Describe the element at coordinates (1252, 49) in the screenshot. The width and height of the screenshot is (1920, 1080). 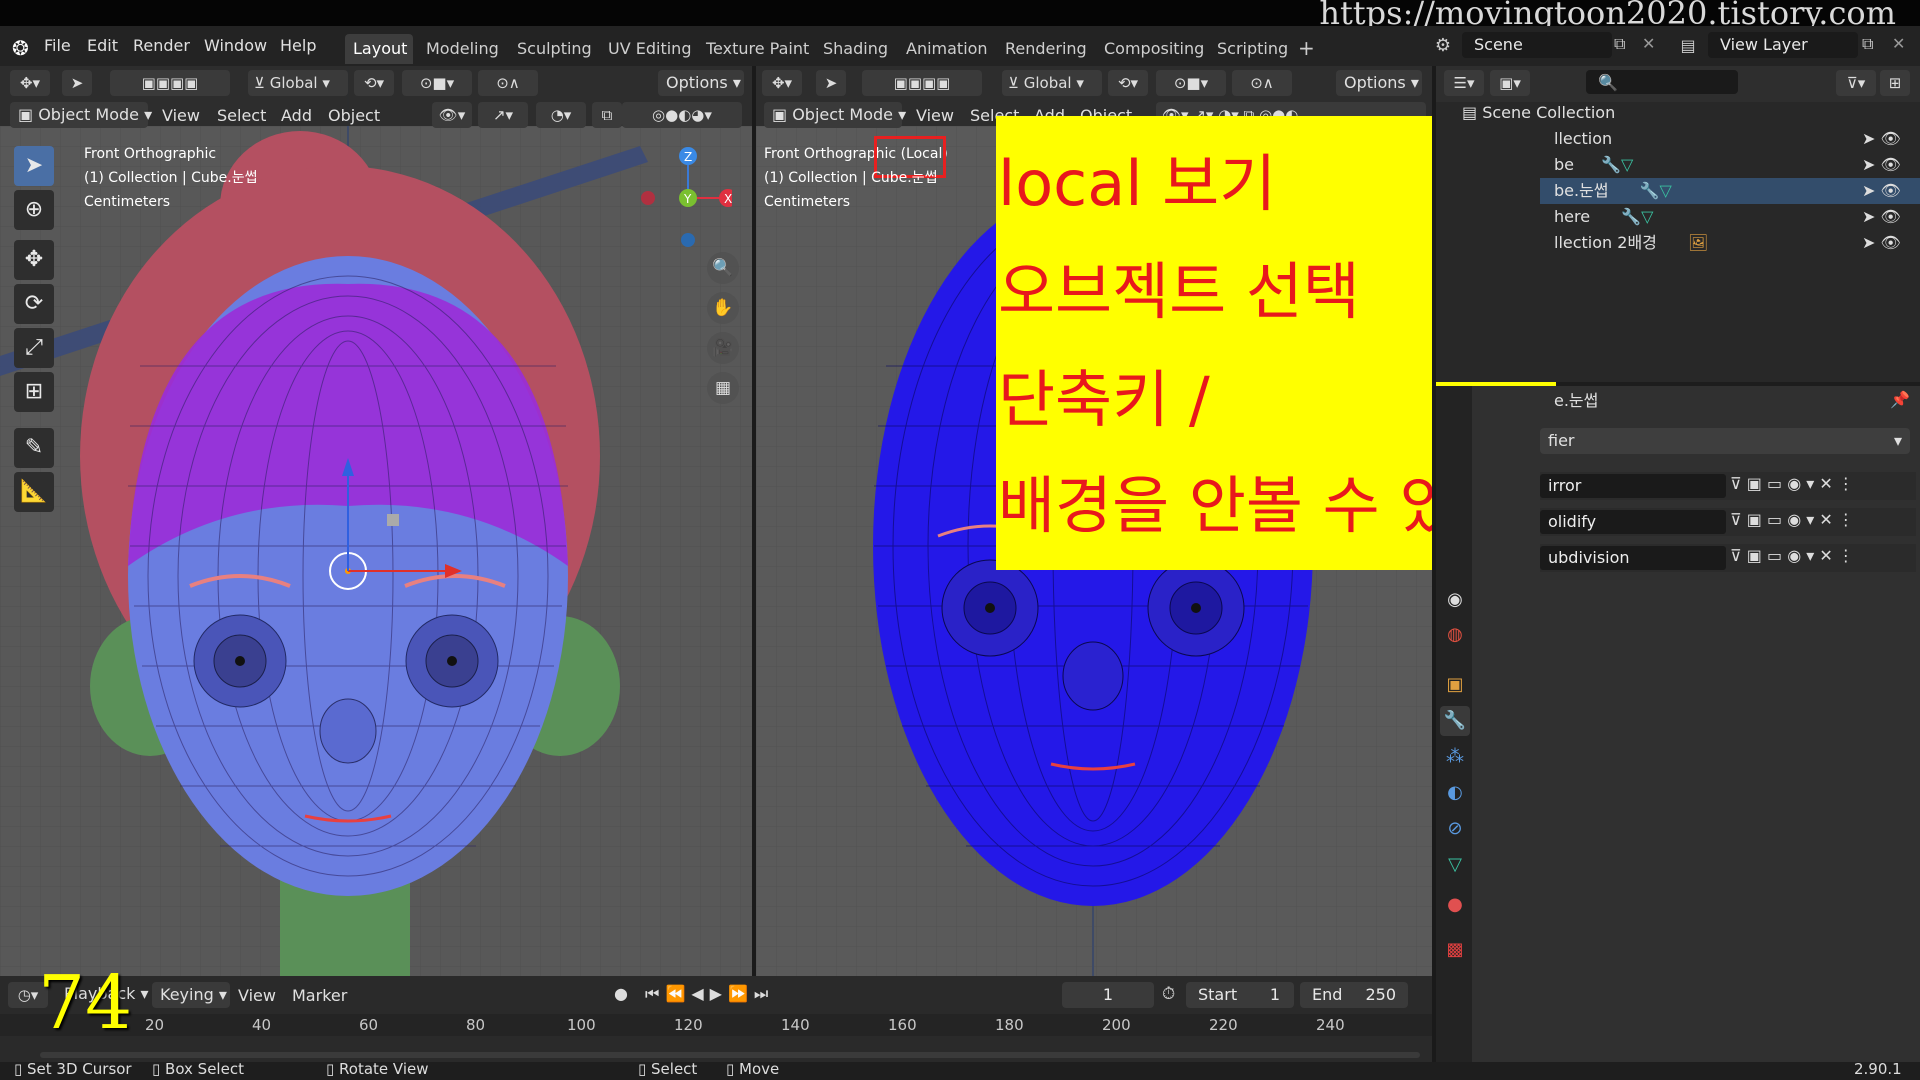
I see `tab-scripting: Scripting` at that location.